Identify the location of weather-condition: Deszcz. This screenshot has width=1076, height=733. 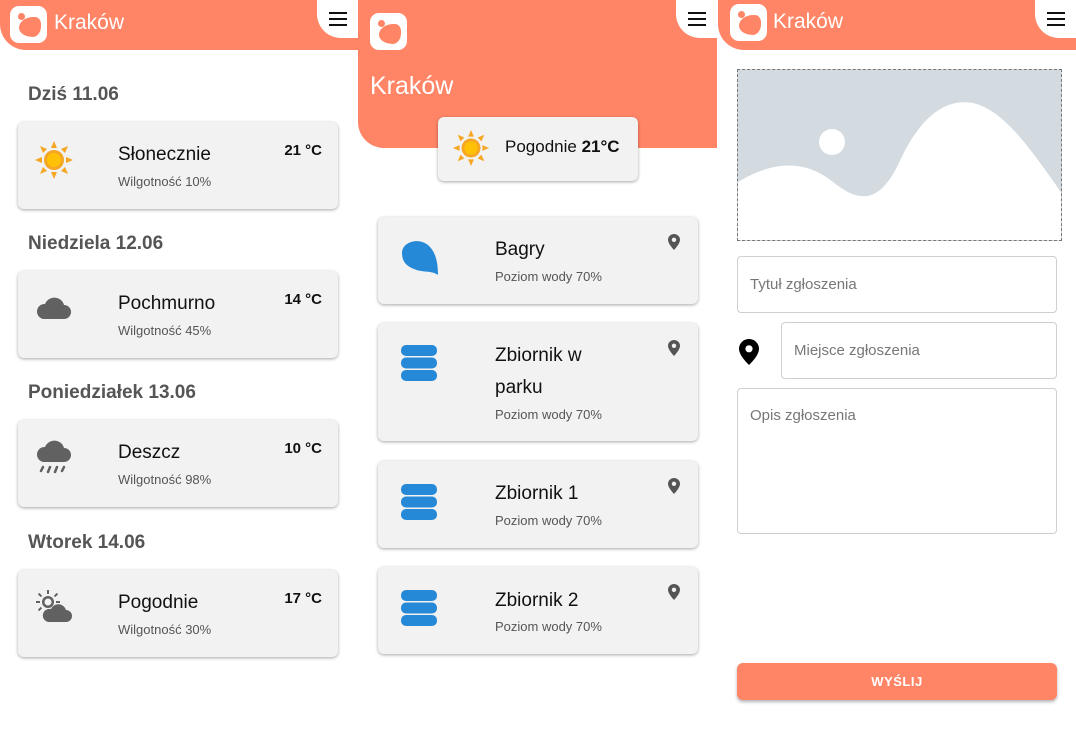
(149, 452).